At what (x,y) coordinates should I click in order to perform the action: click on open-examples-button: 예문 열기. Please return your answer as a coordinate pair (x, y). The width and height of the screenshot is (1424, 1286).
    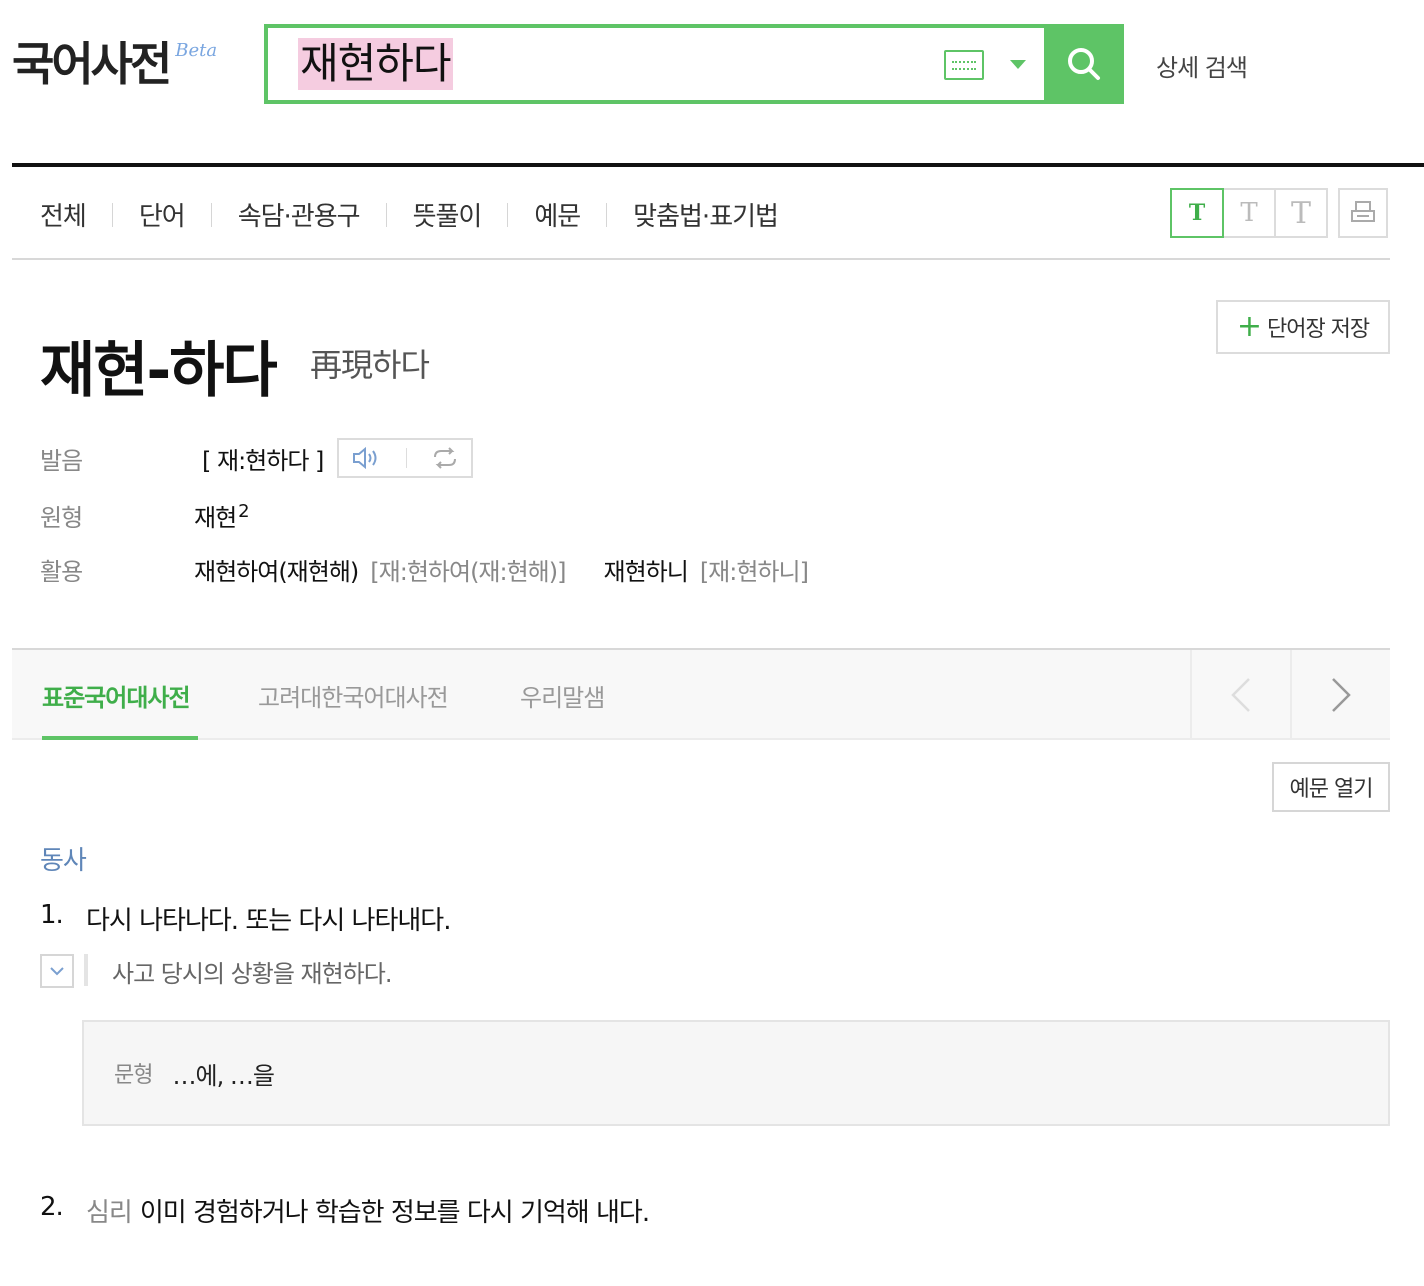
    Looking at the image, I should click on (1331, 787).